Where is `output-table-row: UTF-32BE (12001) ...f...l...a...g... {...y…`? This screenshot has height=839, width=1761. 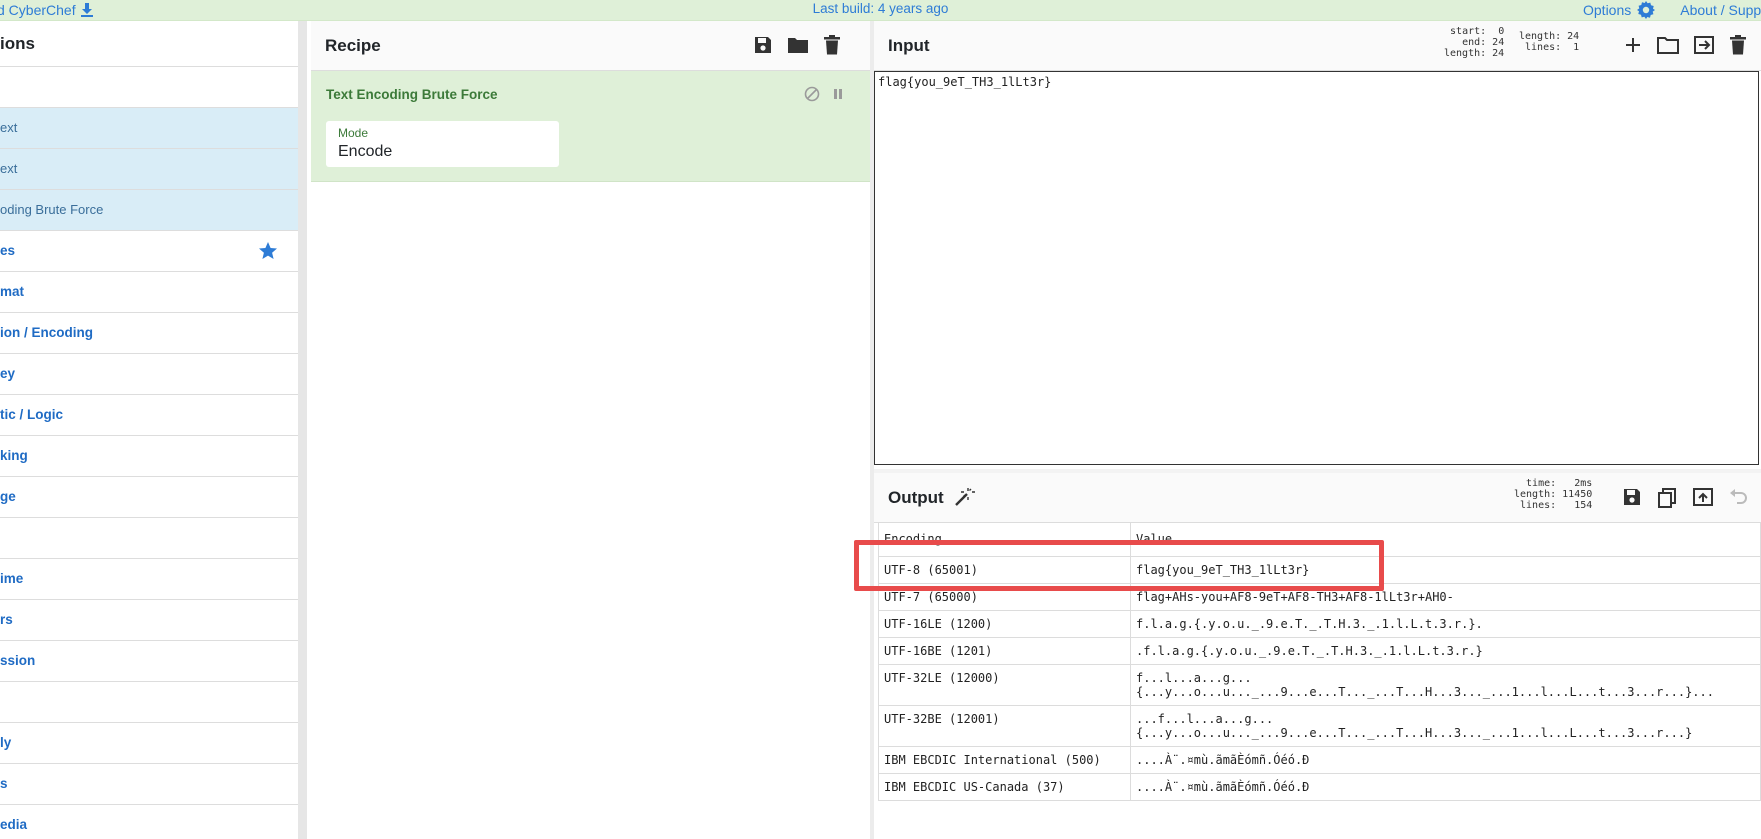
output-table-row: UTF-32BE (12001) ...f...l...a...g... {...y… is located at coordinates (1319, 726).